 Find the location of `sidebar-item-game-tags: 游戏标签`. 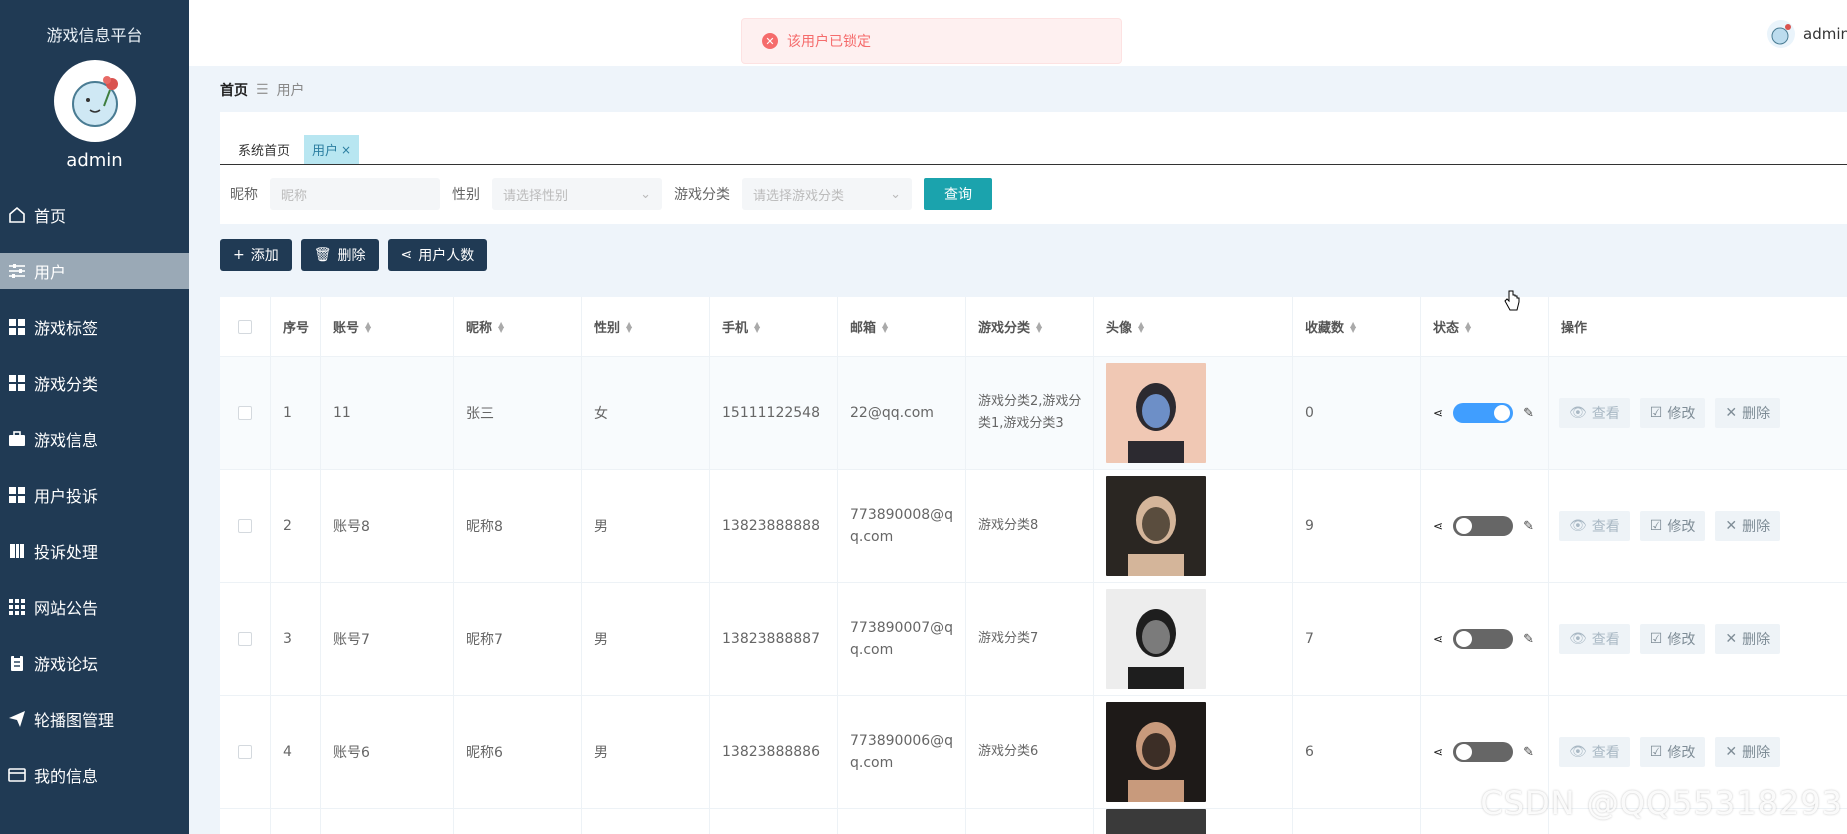

sidebar-item-game-tags: 游戏标签 is located at coordinates (94, 327).